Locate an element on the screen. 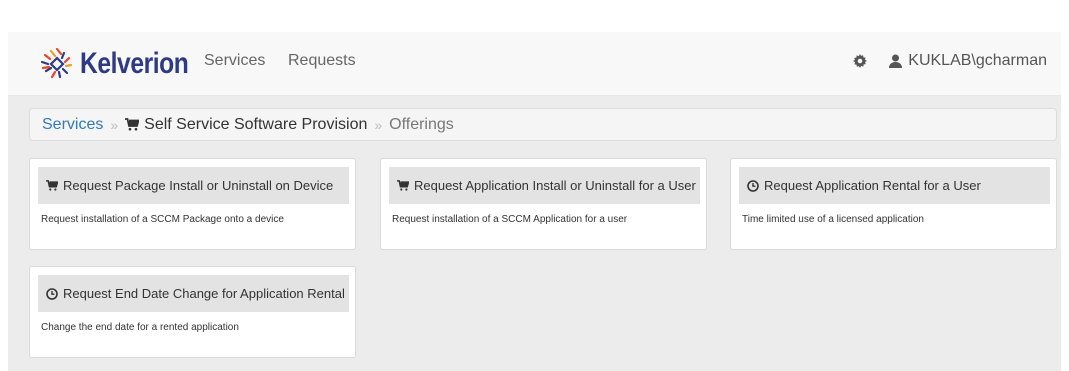 This screenshot has height=371, width=1069. brand-logo: Kelverion is located at coordinates (125, 64).